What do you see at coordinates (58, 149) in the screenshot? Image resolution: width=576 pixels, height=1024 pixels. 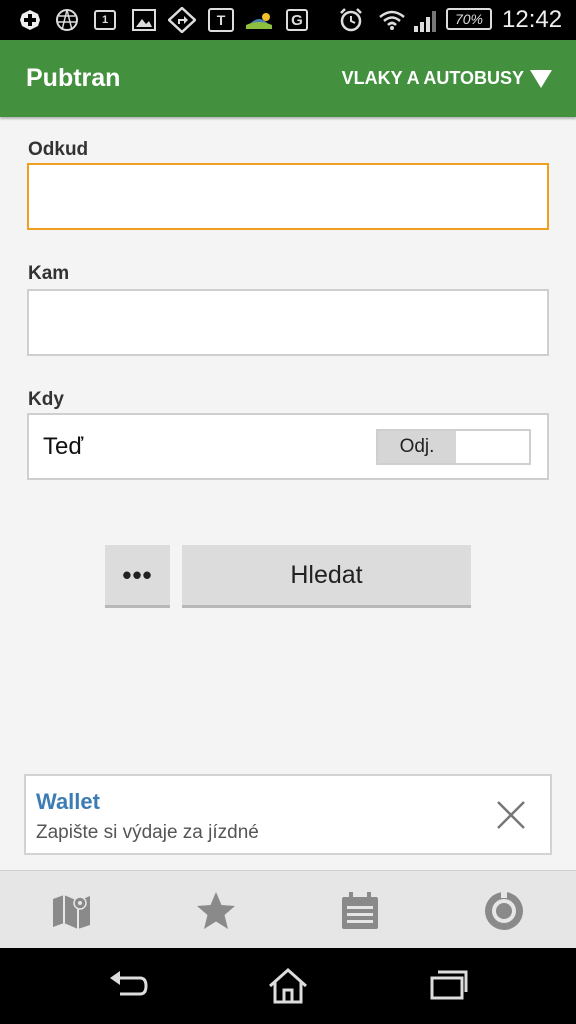 I see `from-label: Odkud` at bounding box center [58, 149].